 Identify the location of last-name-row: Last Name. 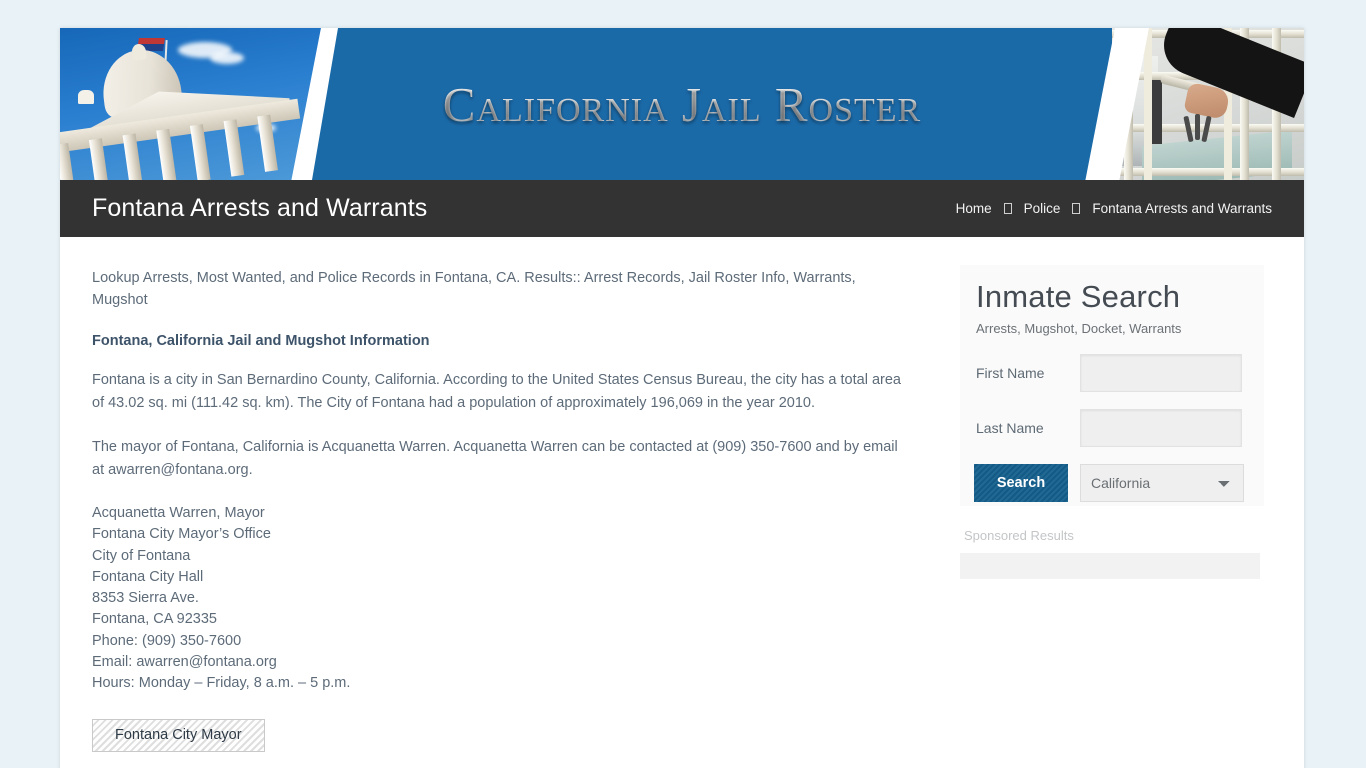
(1112, 428).